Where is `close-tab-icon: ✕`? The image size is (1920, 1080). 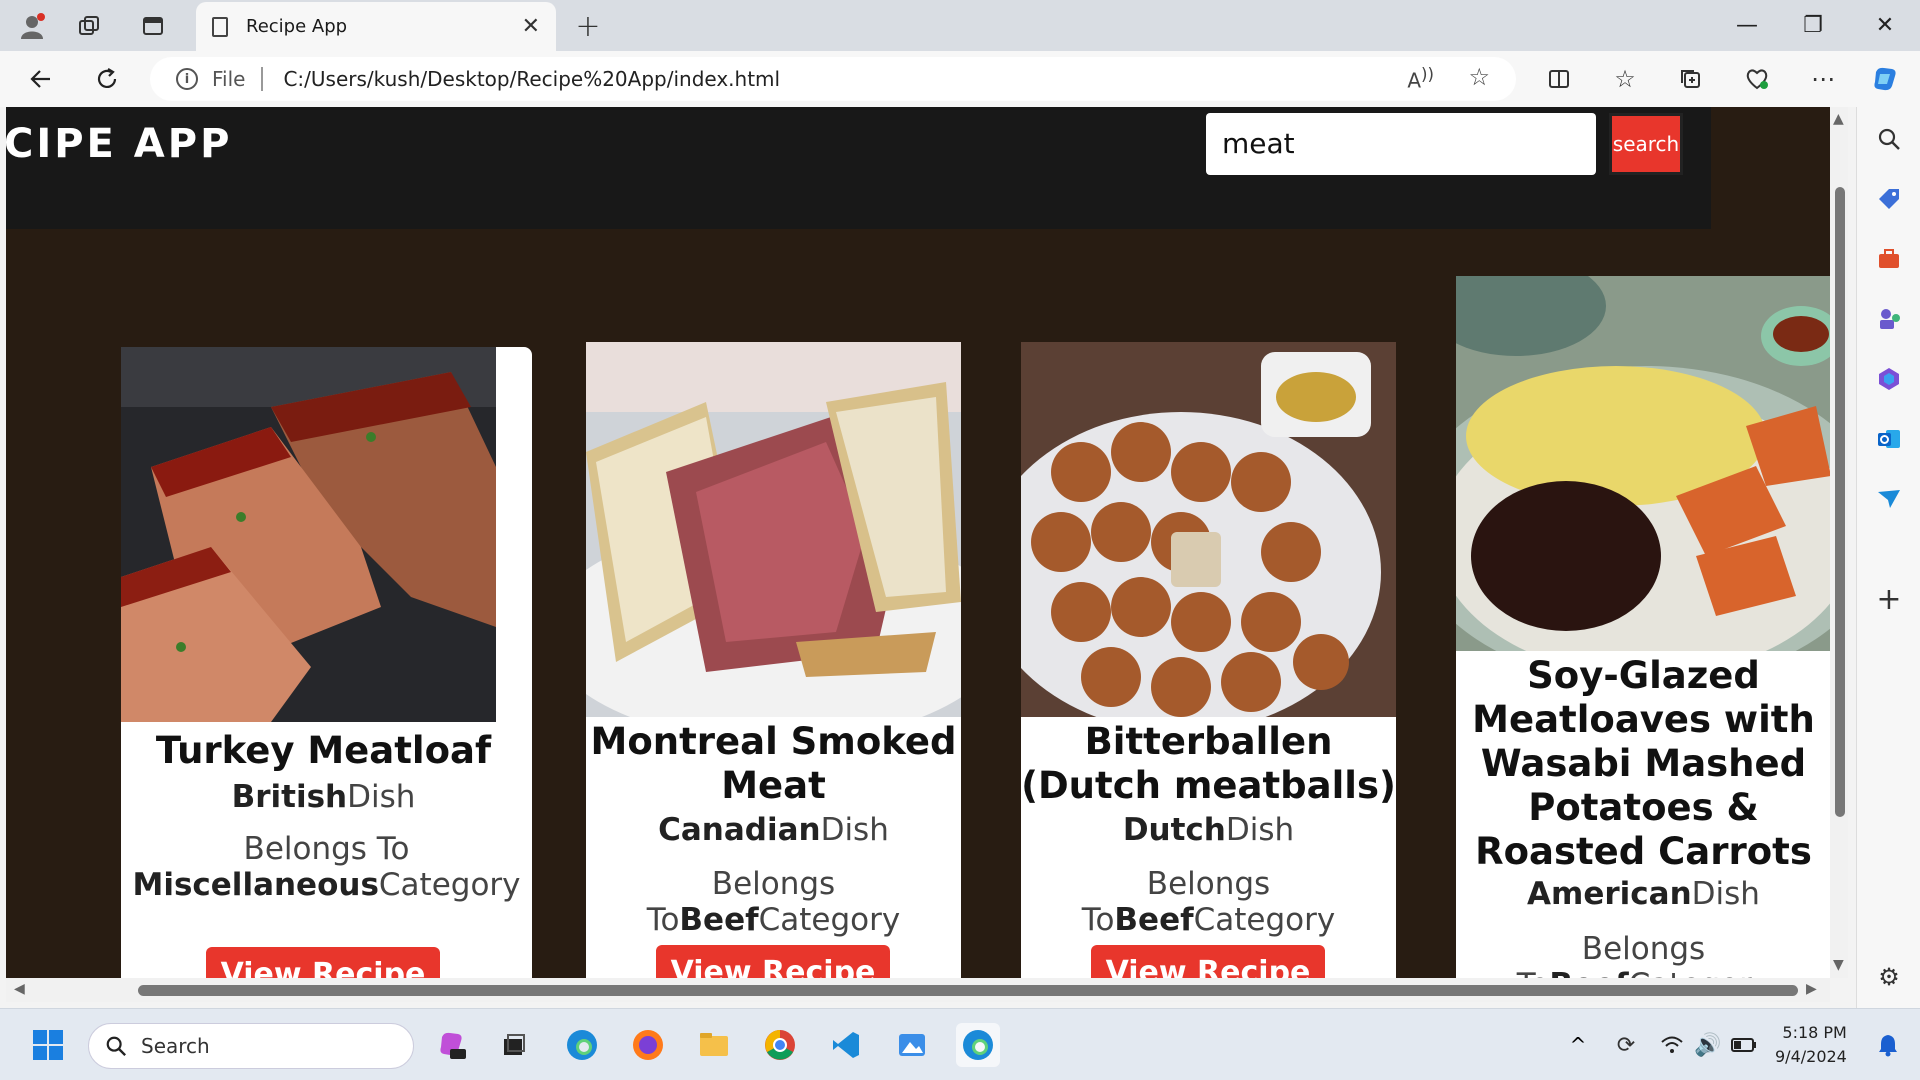 close-tab-icon: ✕ is located at coordinates (531, 26).